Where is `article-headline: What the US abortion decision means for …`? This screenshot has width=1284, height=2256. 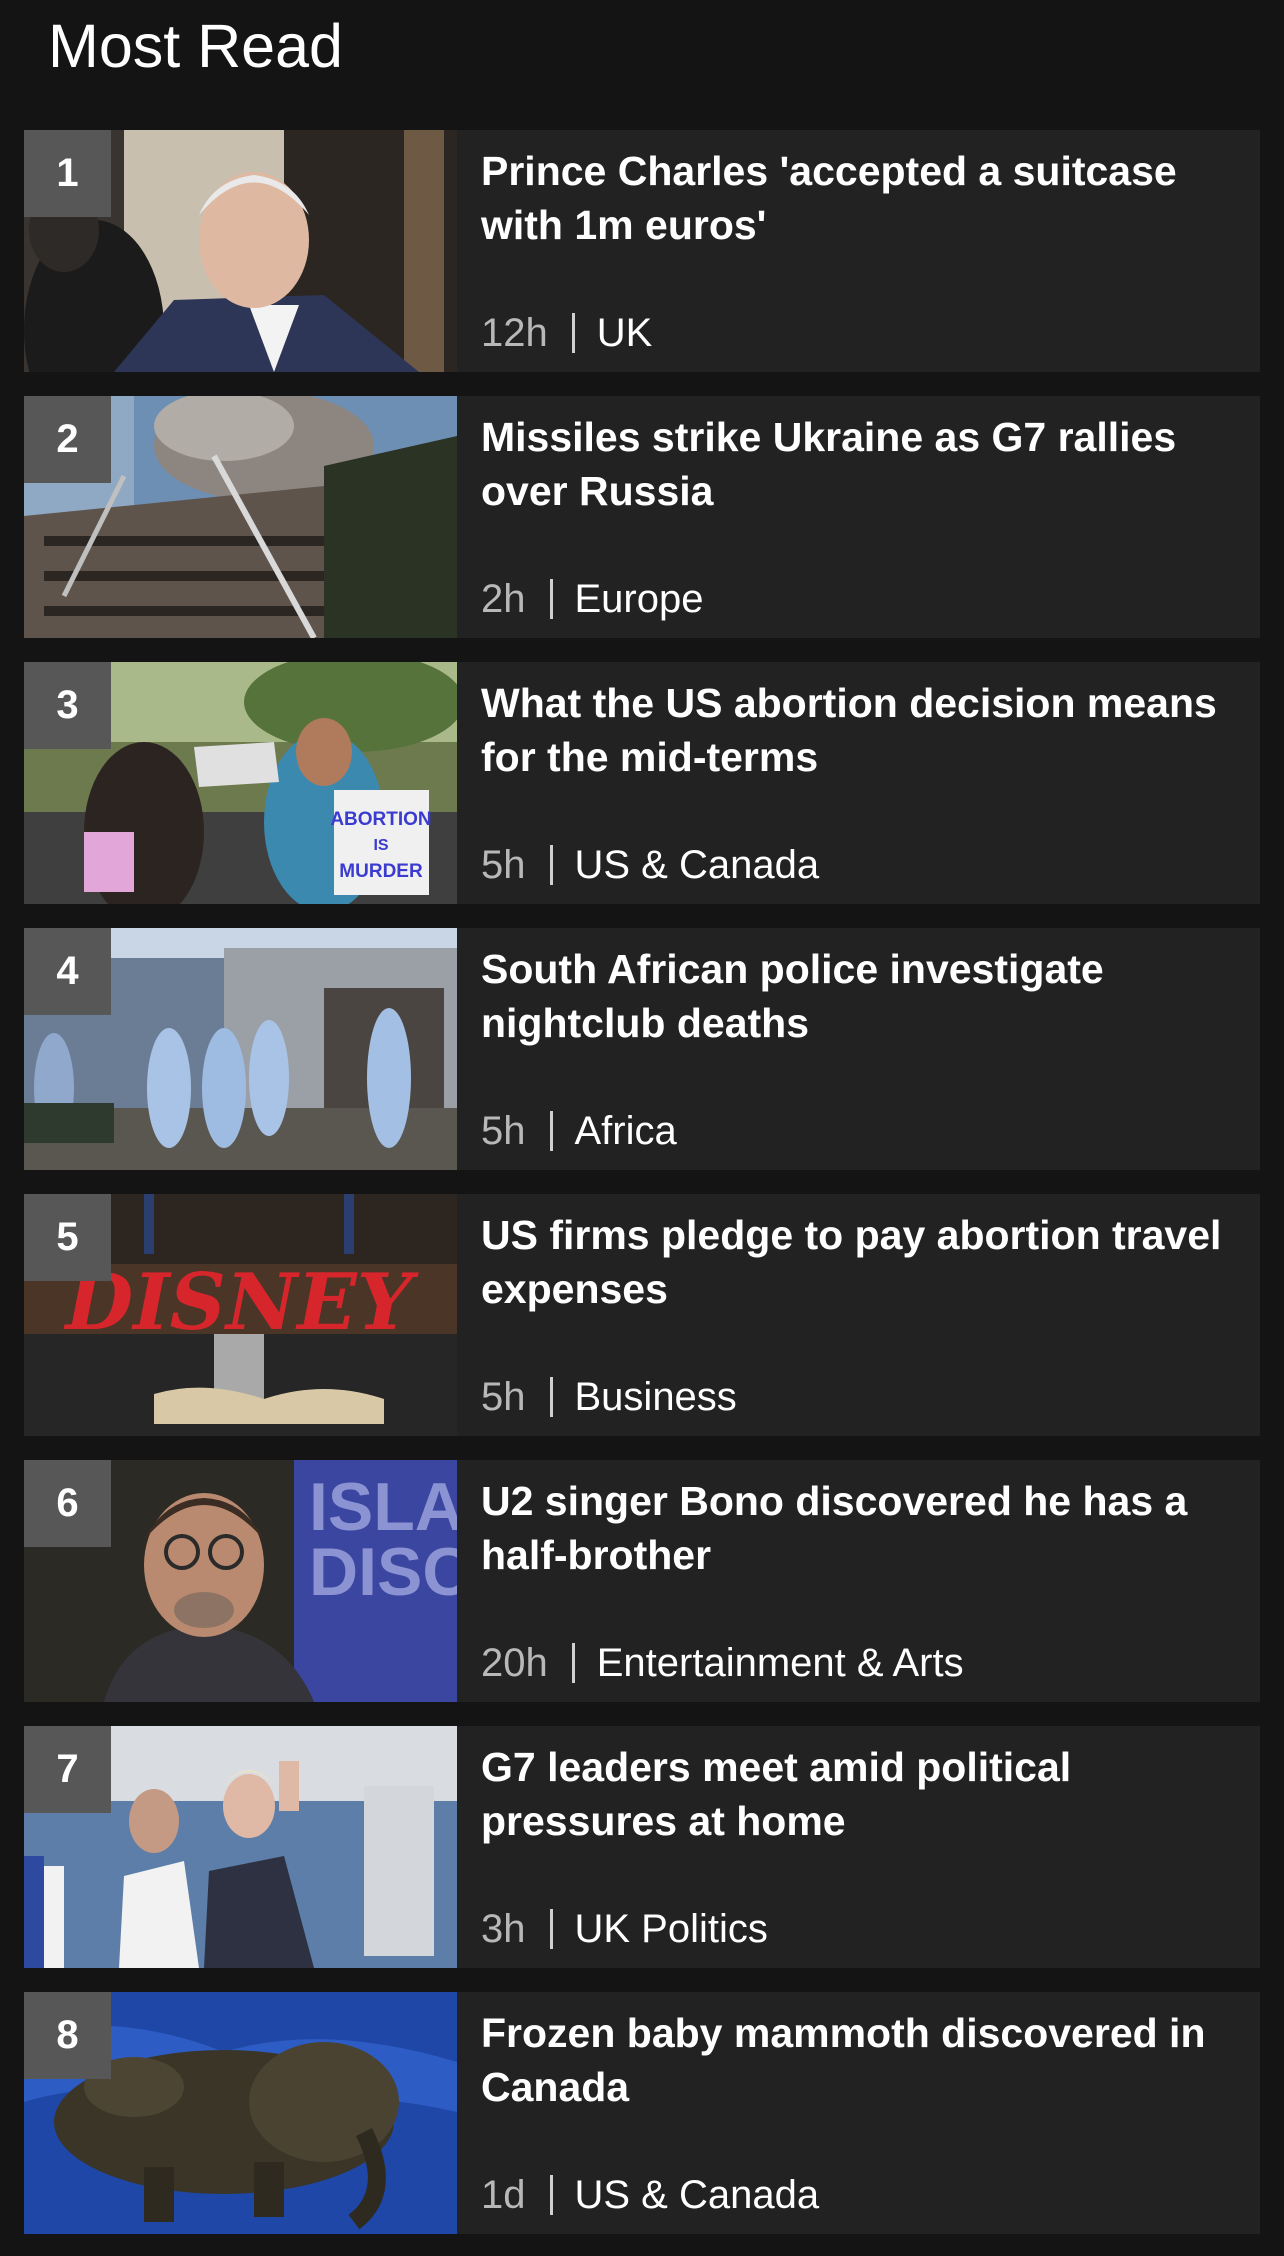
article-headline: What the US abortion decision means for … is located at coordinates (860, 730).